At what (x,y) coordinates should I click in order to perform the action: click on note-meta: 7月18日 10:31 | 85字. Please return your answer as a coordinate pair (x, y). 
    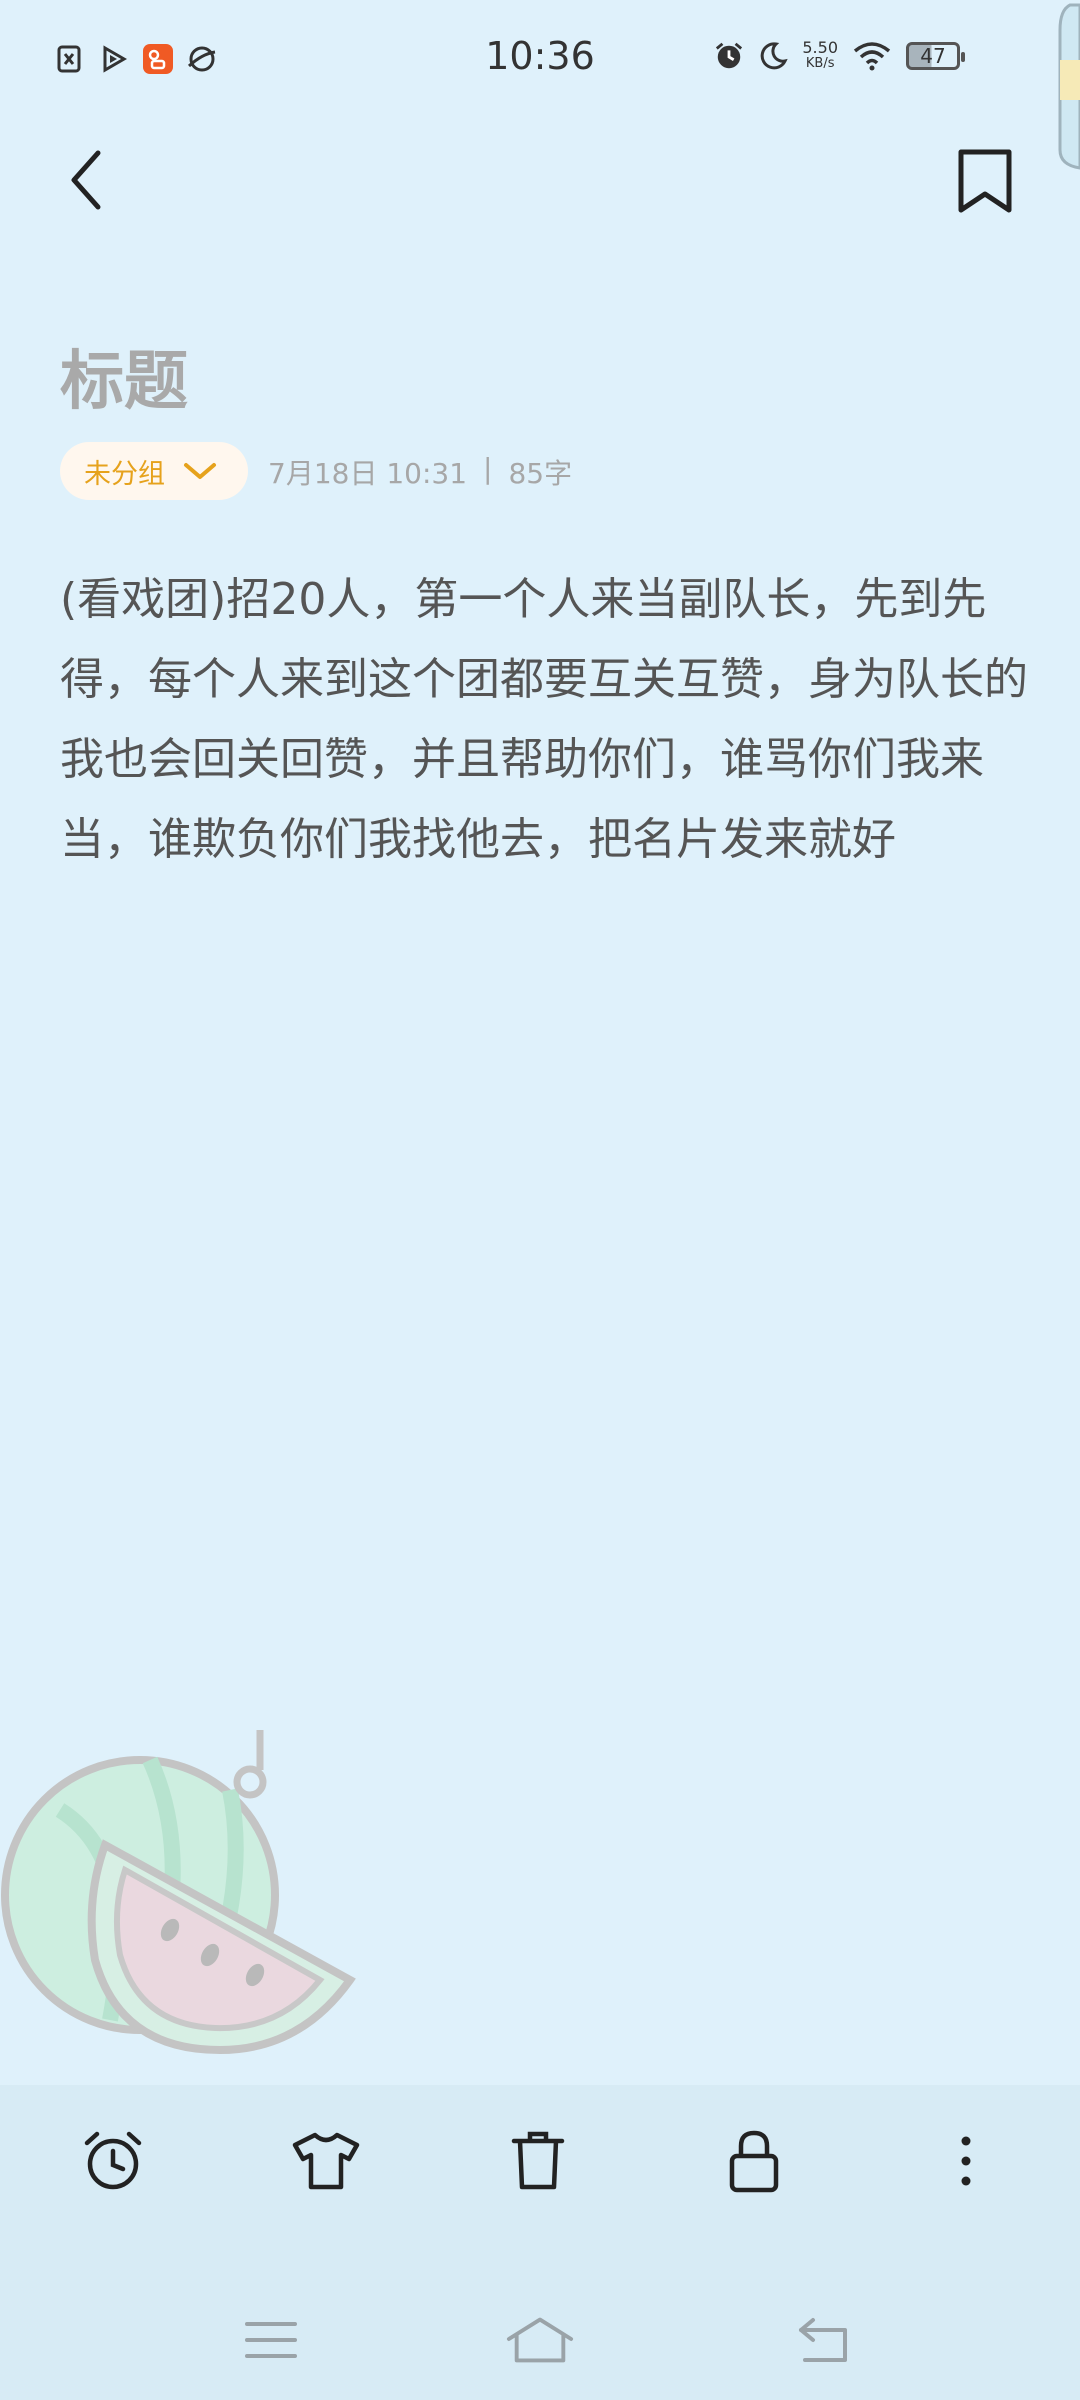
    Looking at the image, I should click on (420, 472).